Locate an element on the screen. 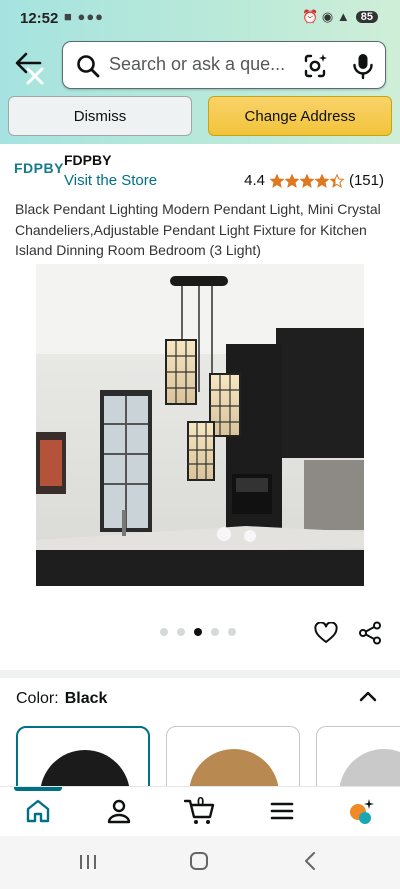  home-icon is located at coordinates (38, 811).